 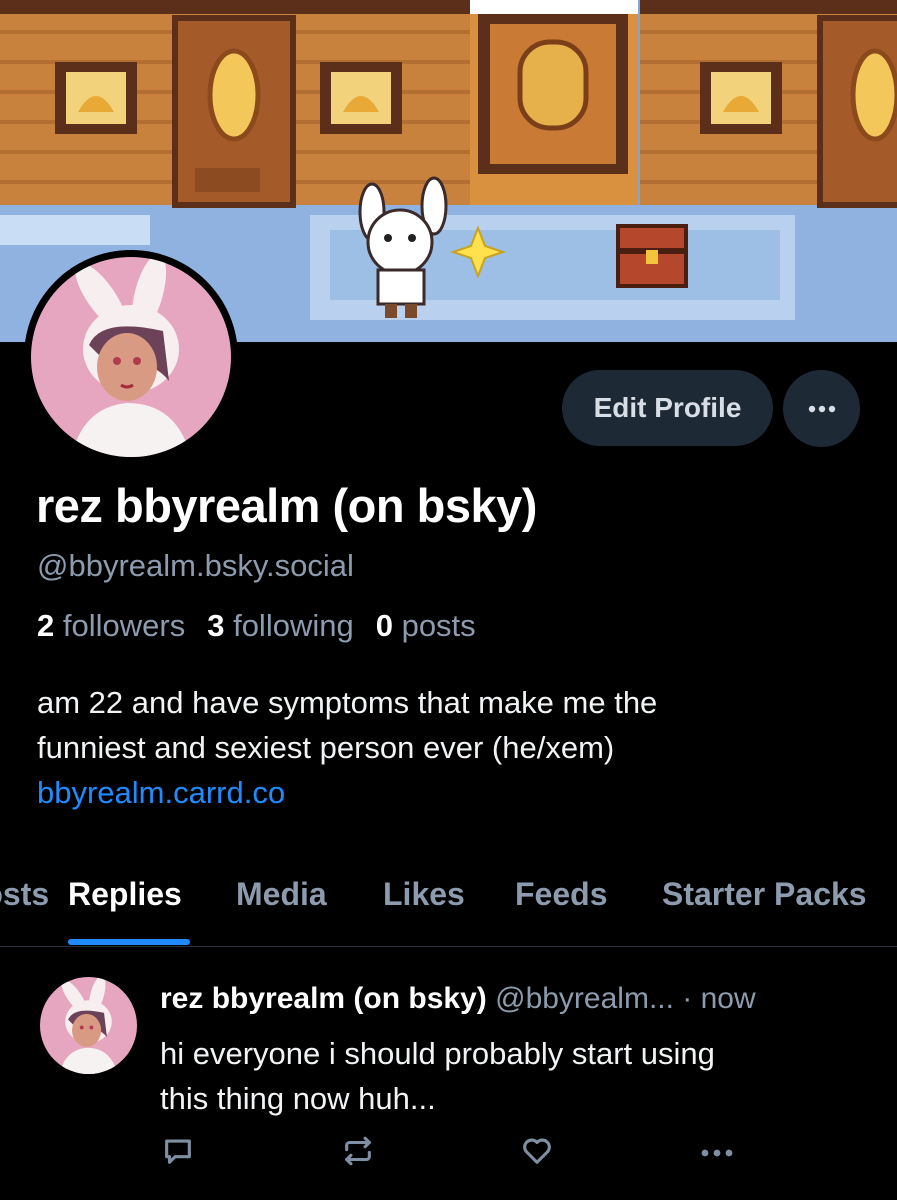 What do you see at coordinates (46, 625) in the screenshot?
I see `followers-count: 2` at bounding box center [46, 625].